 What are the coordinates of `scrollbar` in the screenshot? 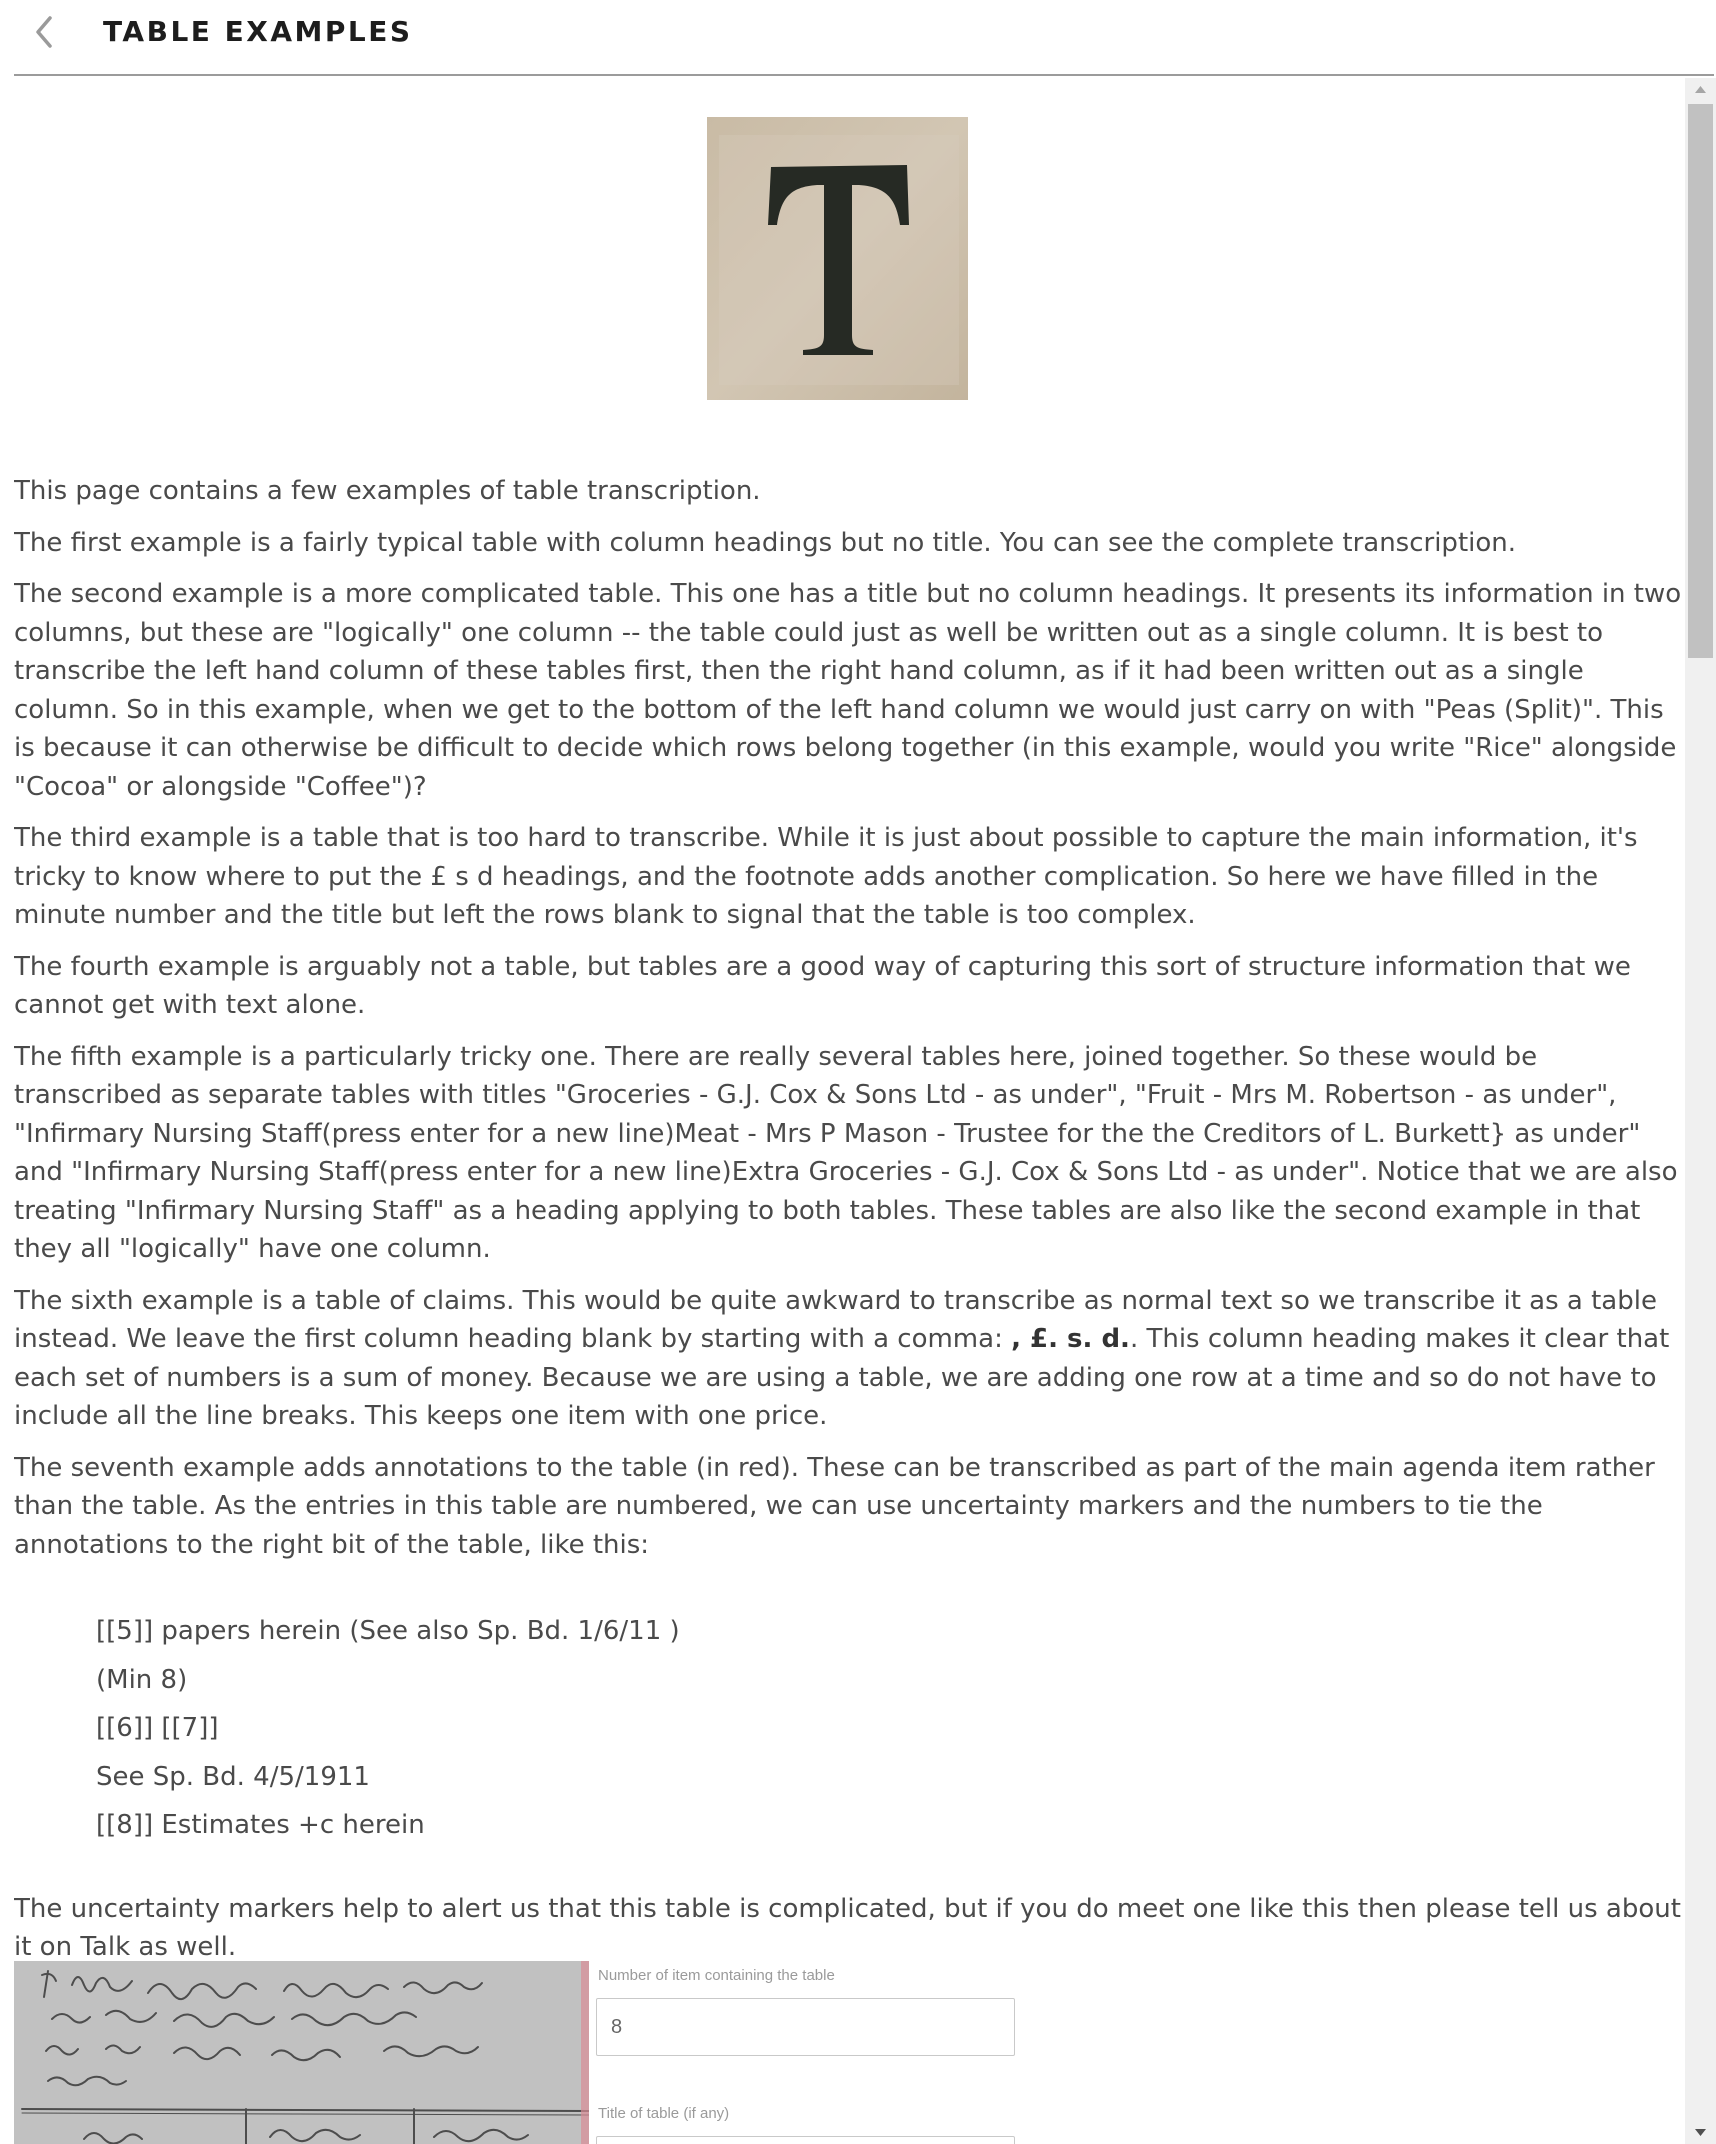 It's located at (1700, 1111).